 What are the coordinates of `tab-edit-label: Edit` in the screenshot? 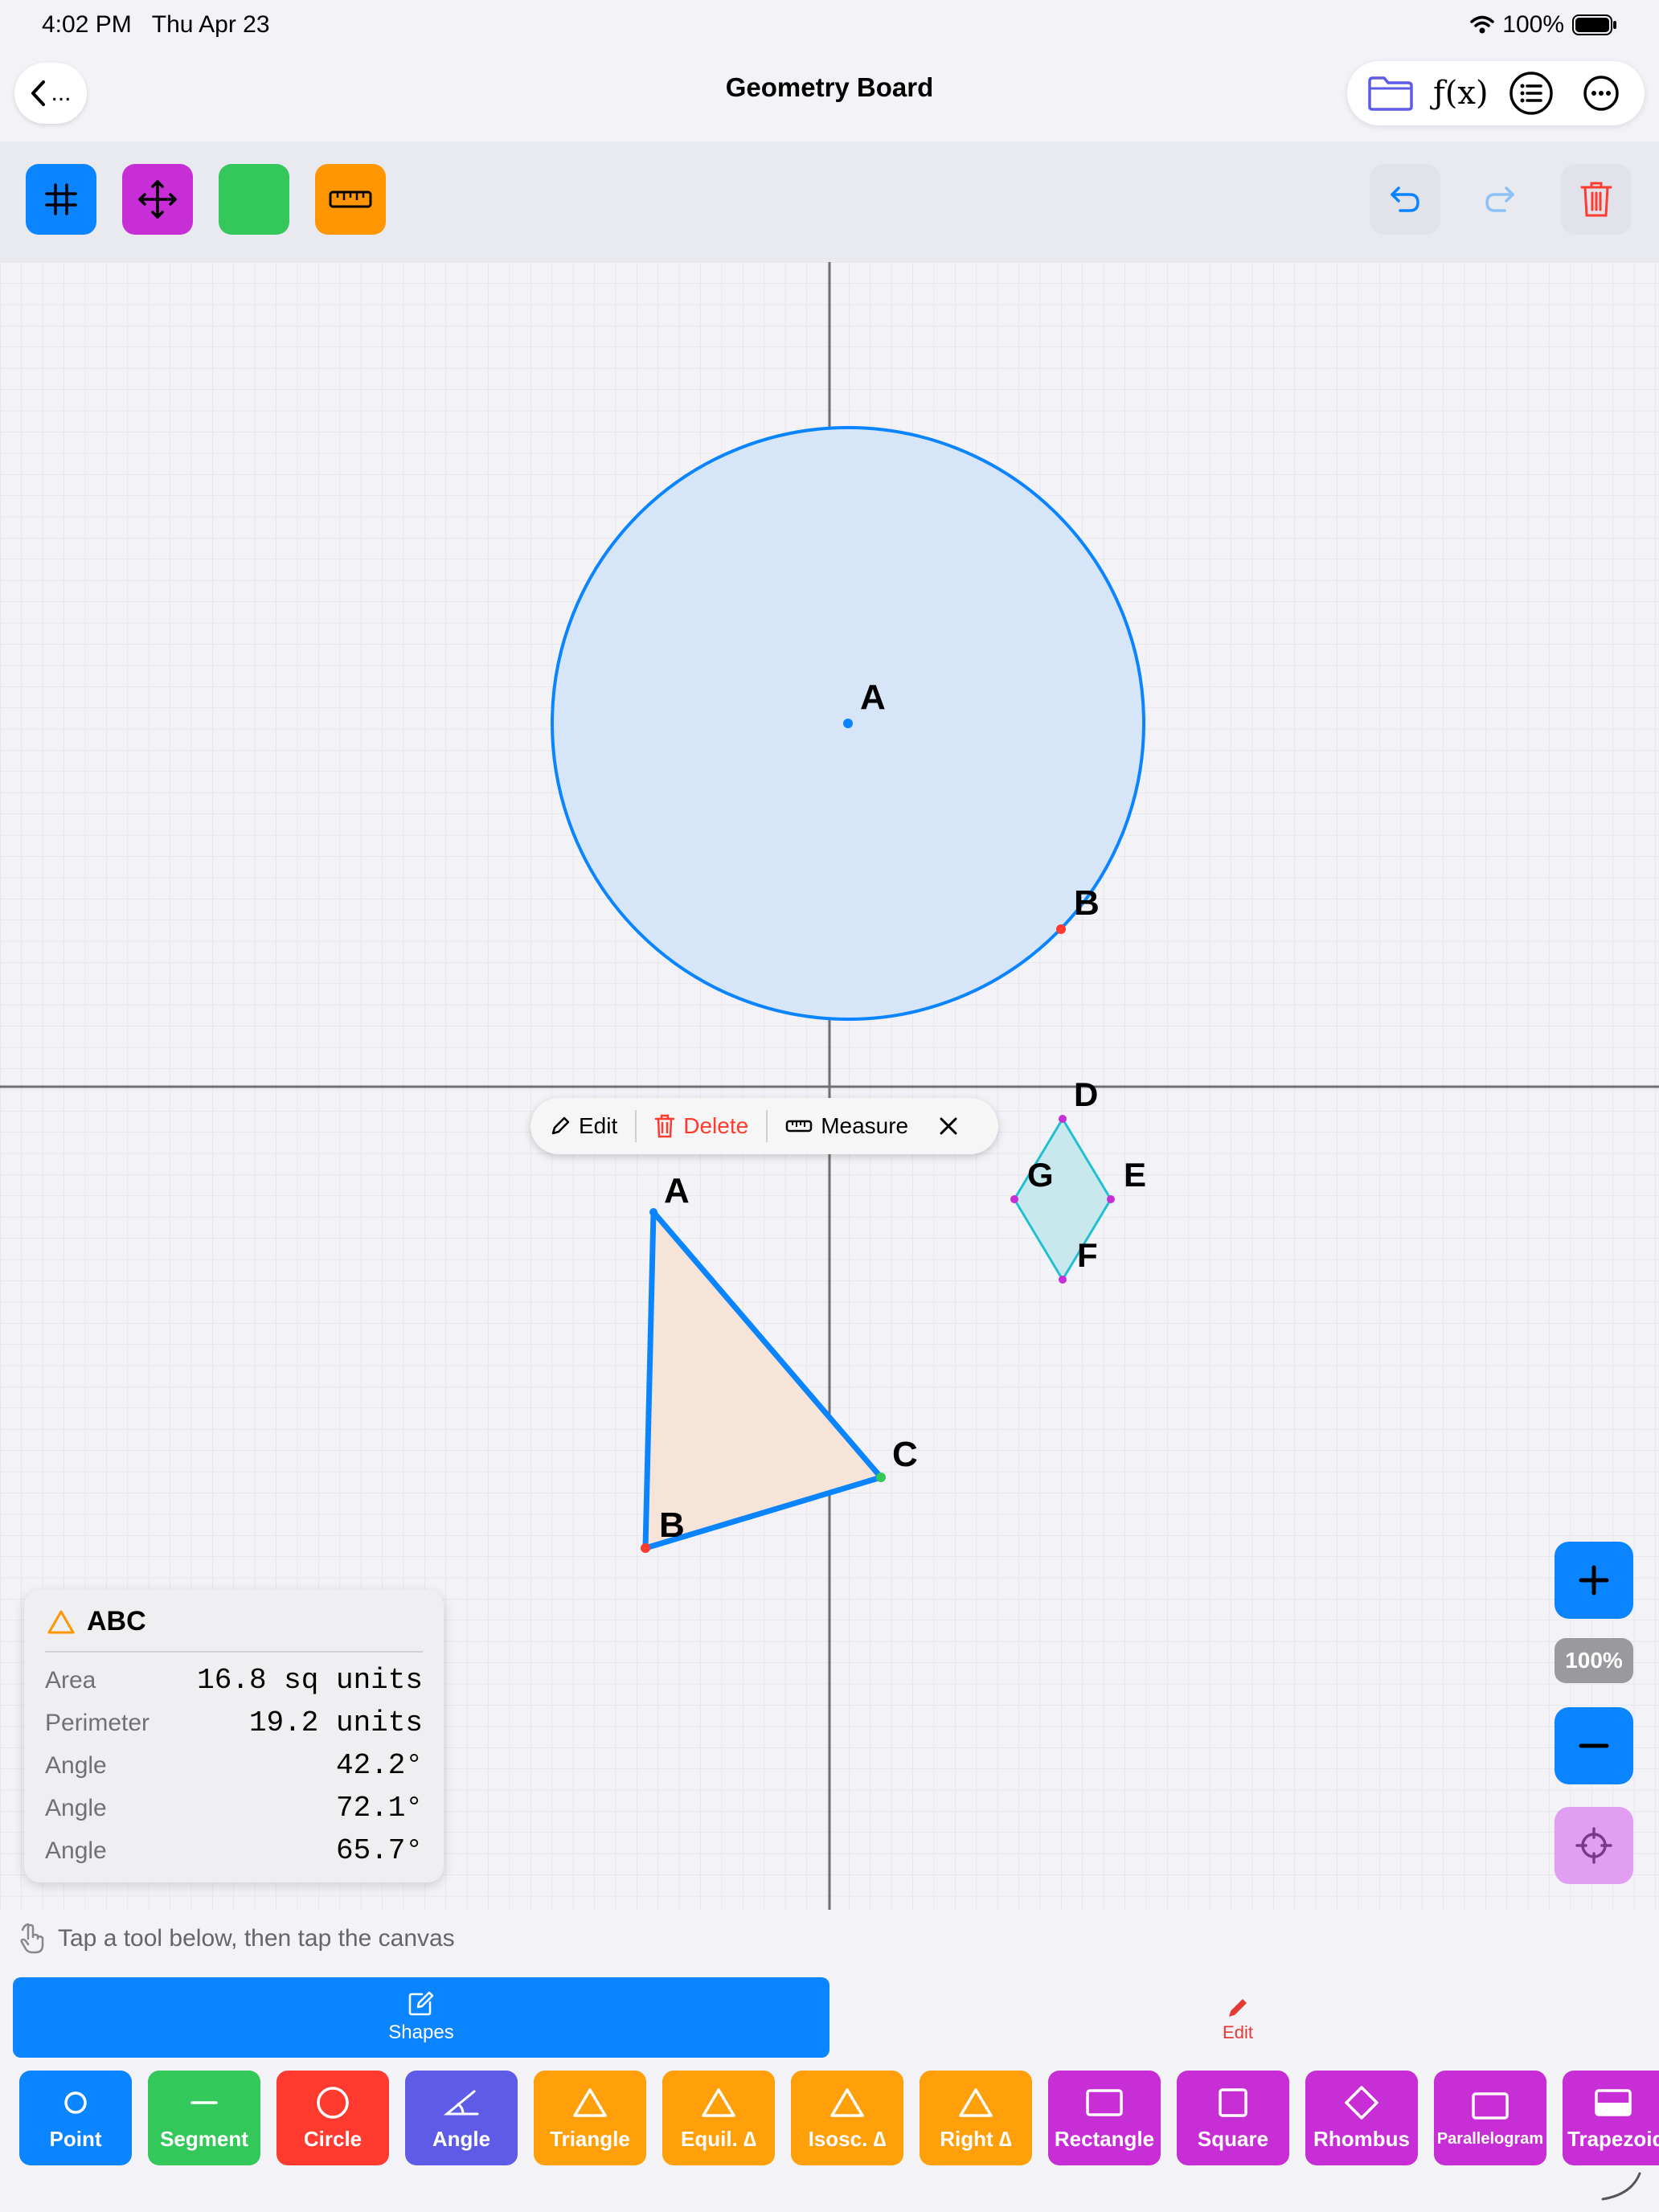 It's located at (1238, 2032).